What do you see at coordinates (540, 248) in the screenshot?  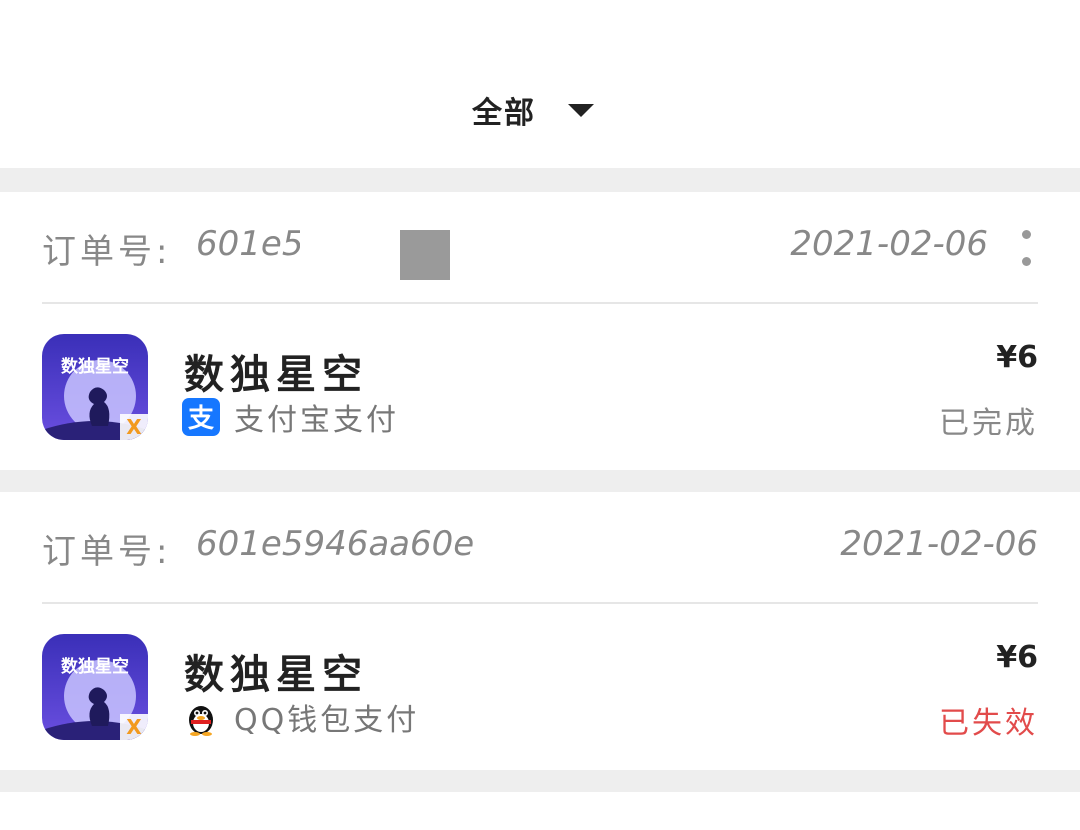 I see `order-header: 订单号: 601e5a 2021-02-06` at bounding box center [540, 248].